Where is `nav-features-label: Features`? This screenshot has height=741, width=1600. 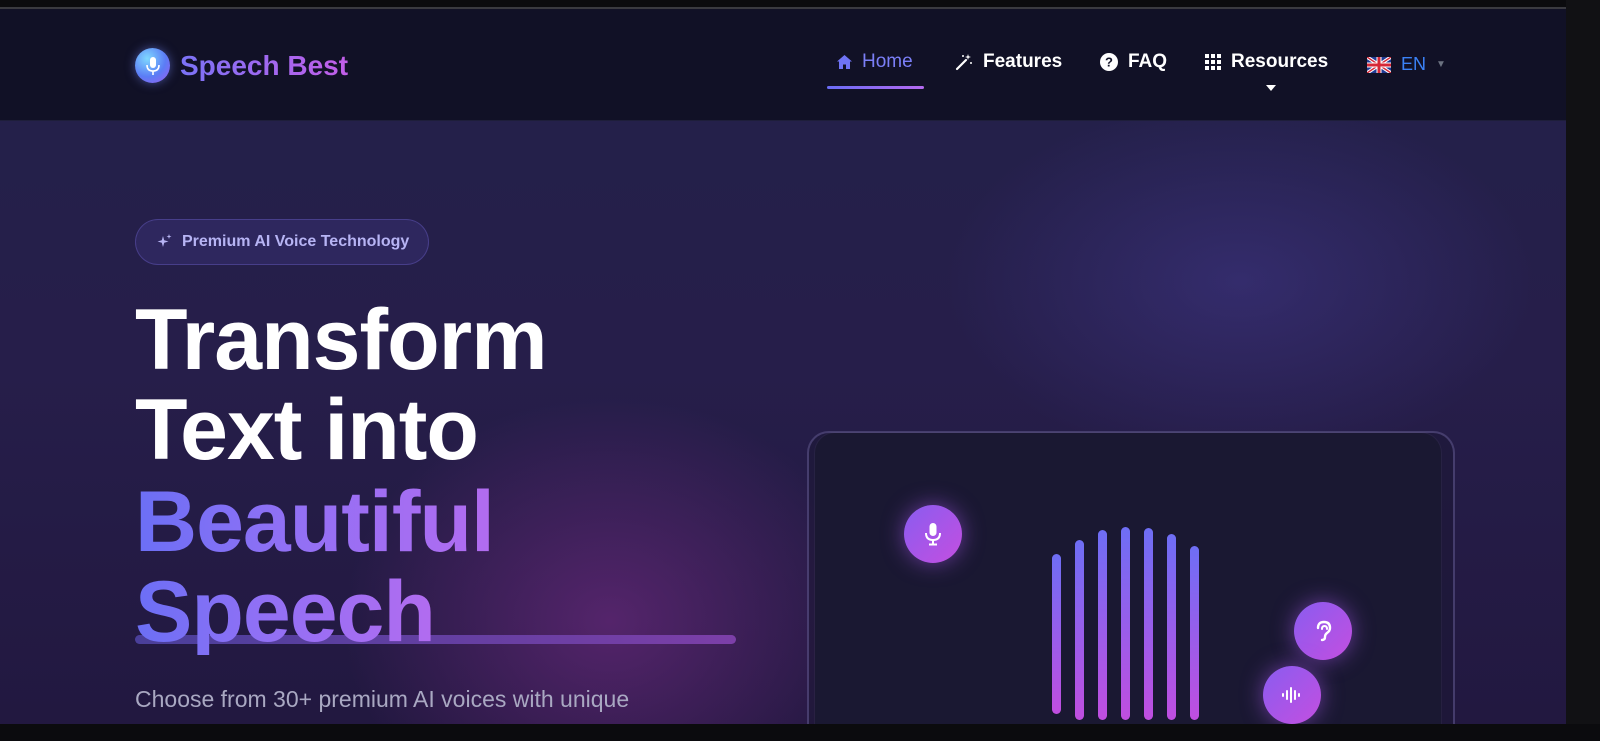 nav-features-label: Features is located at coordinates (1023, 61).